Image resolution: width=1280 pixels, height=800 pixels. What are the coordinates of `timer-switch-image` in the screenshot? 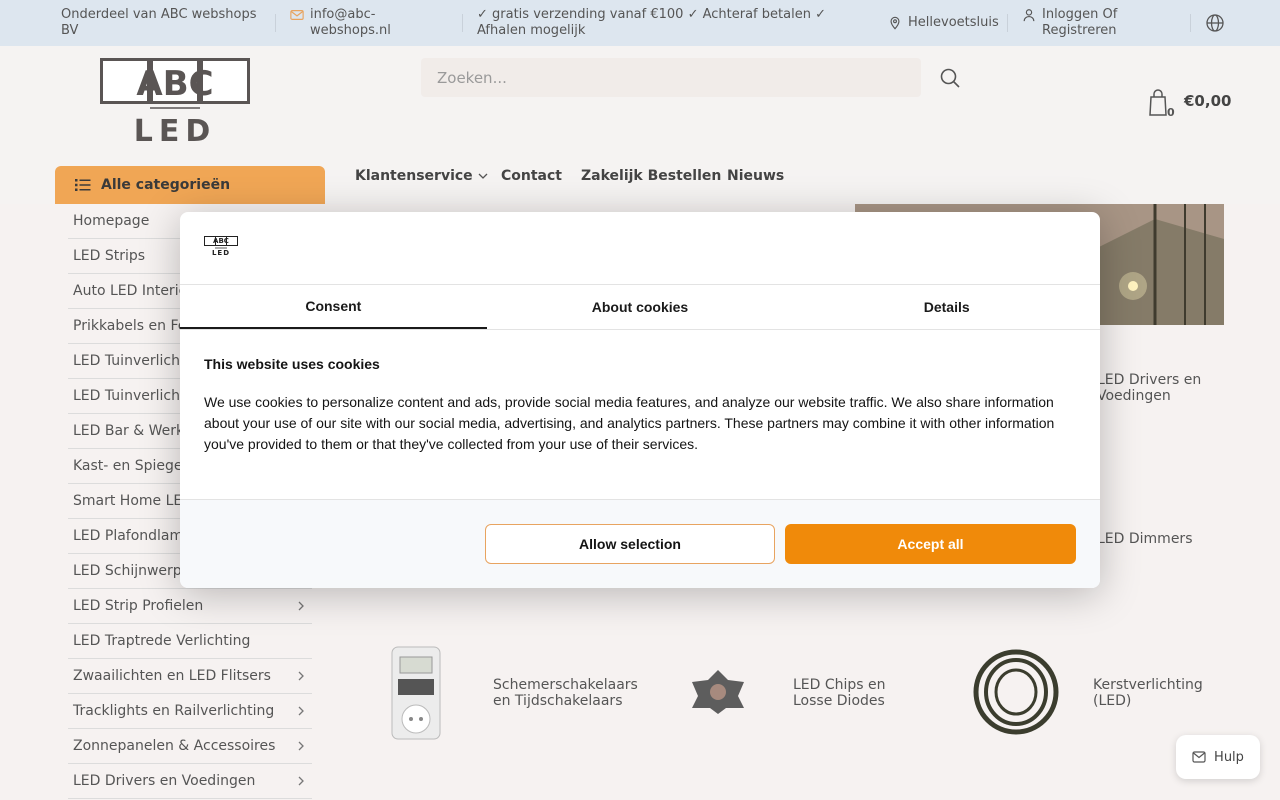 It's located at (416, 693).